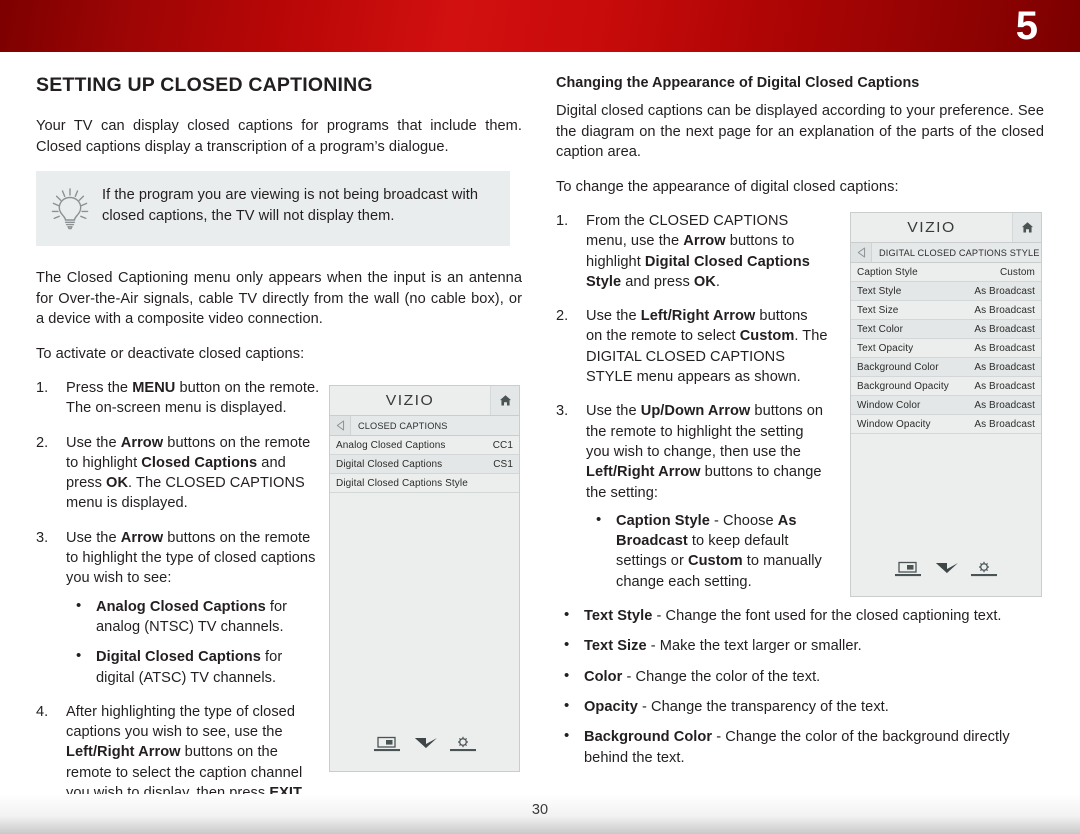  What do you see at coordinates (181, 606) in the screenshot?
I see `emphasis-text: Analog Closed Captions` at bounding box center [181, 606].